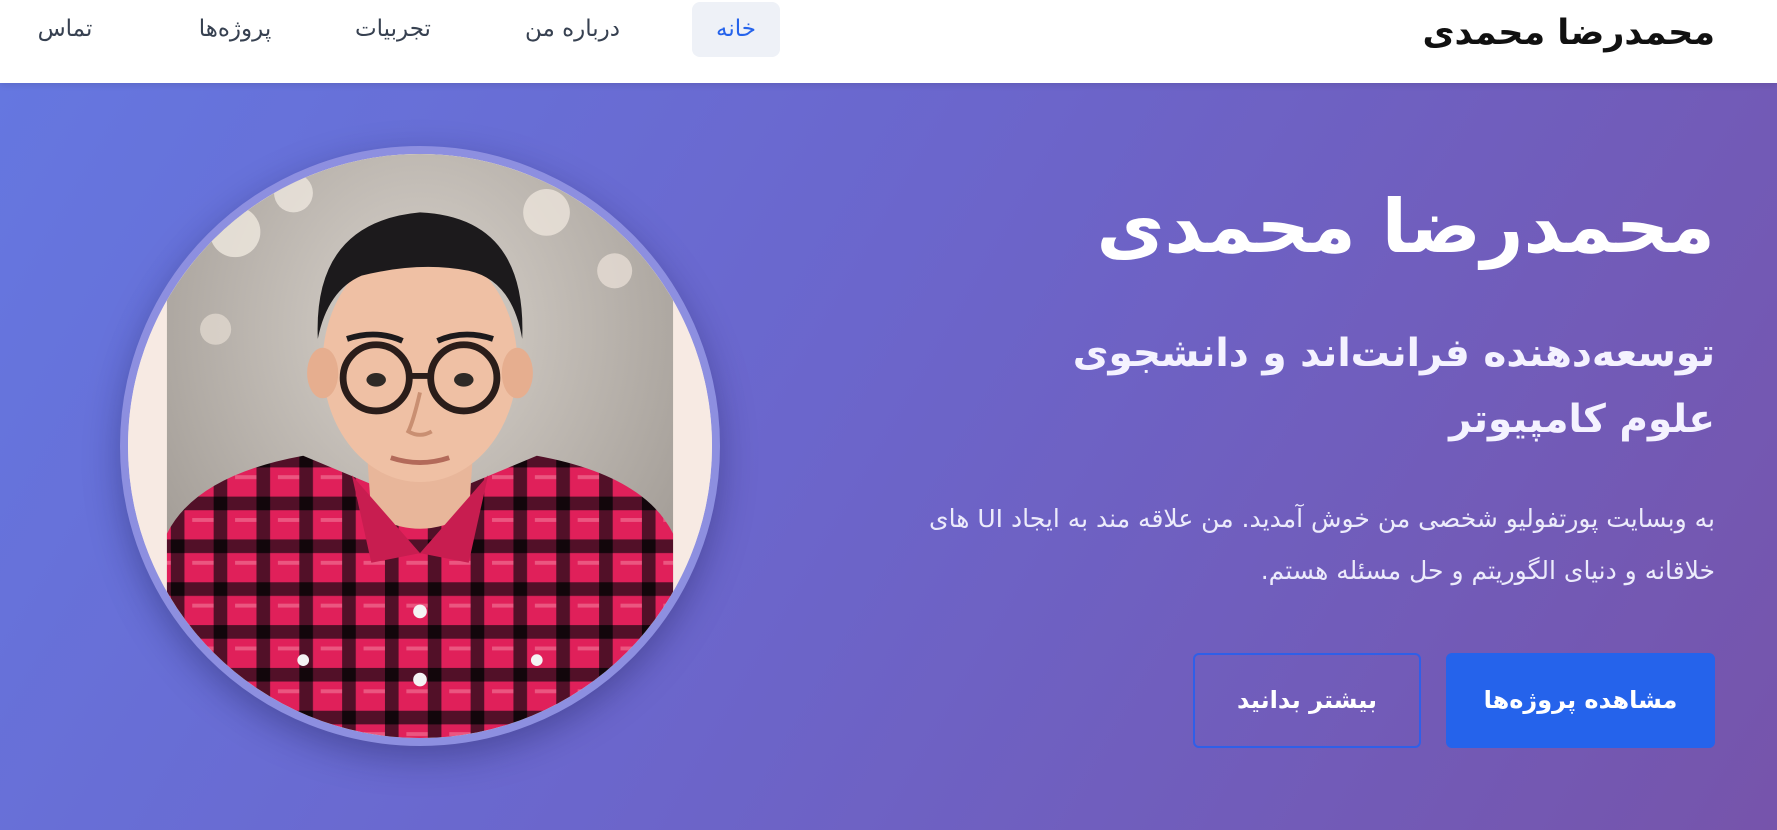  What do you see at coordinates (1568, 33) in the screenshot?
I see `brand-name: محمدرضا محمدی` at bounding box center [1568, 33].